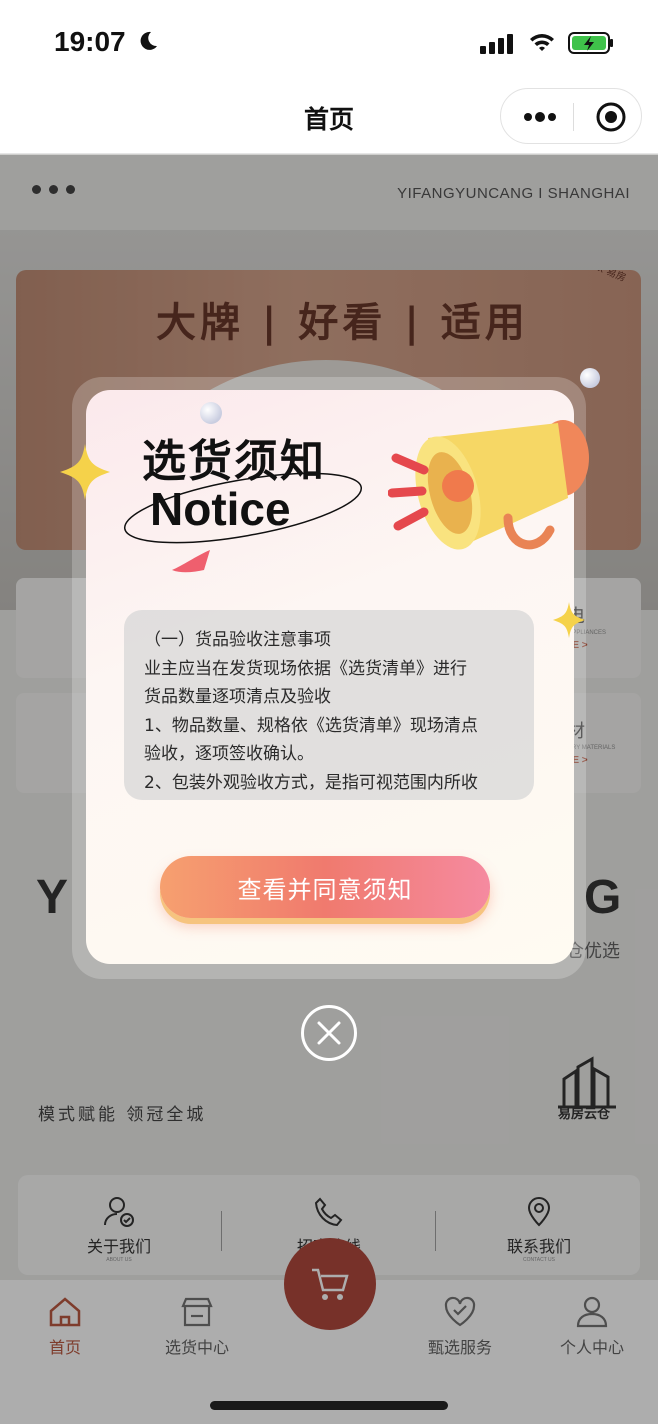  I want to click on nav-bar: 首页, so click(329, 117).